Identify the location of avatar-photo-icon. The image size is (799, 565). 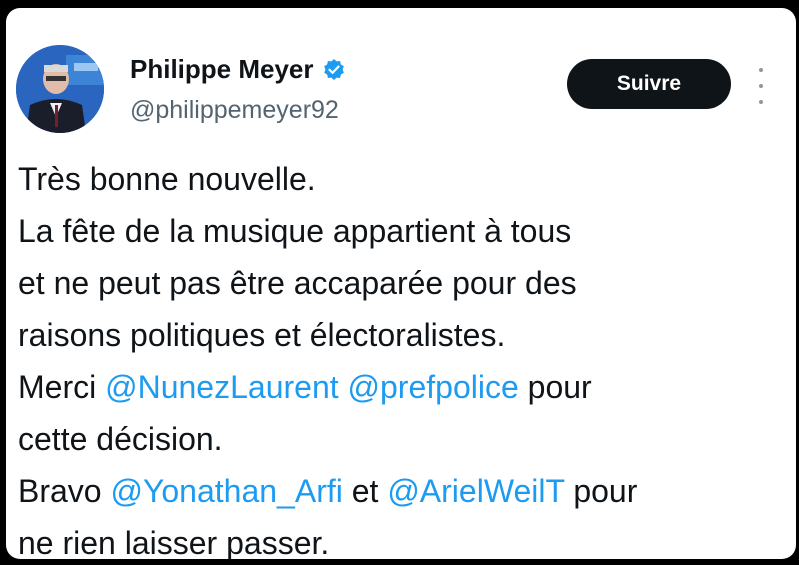
(60, 89).